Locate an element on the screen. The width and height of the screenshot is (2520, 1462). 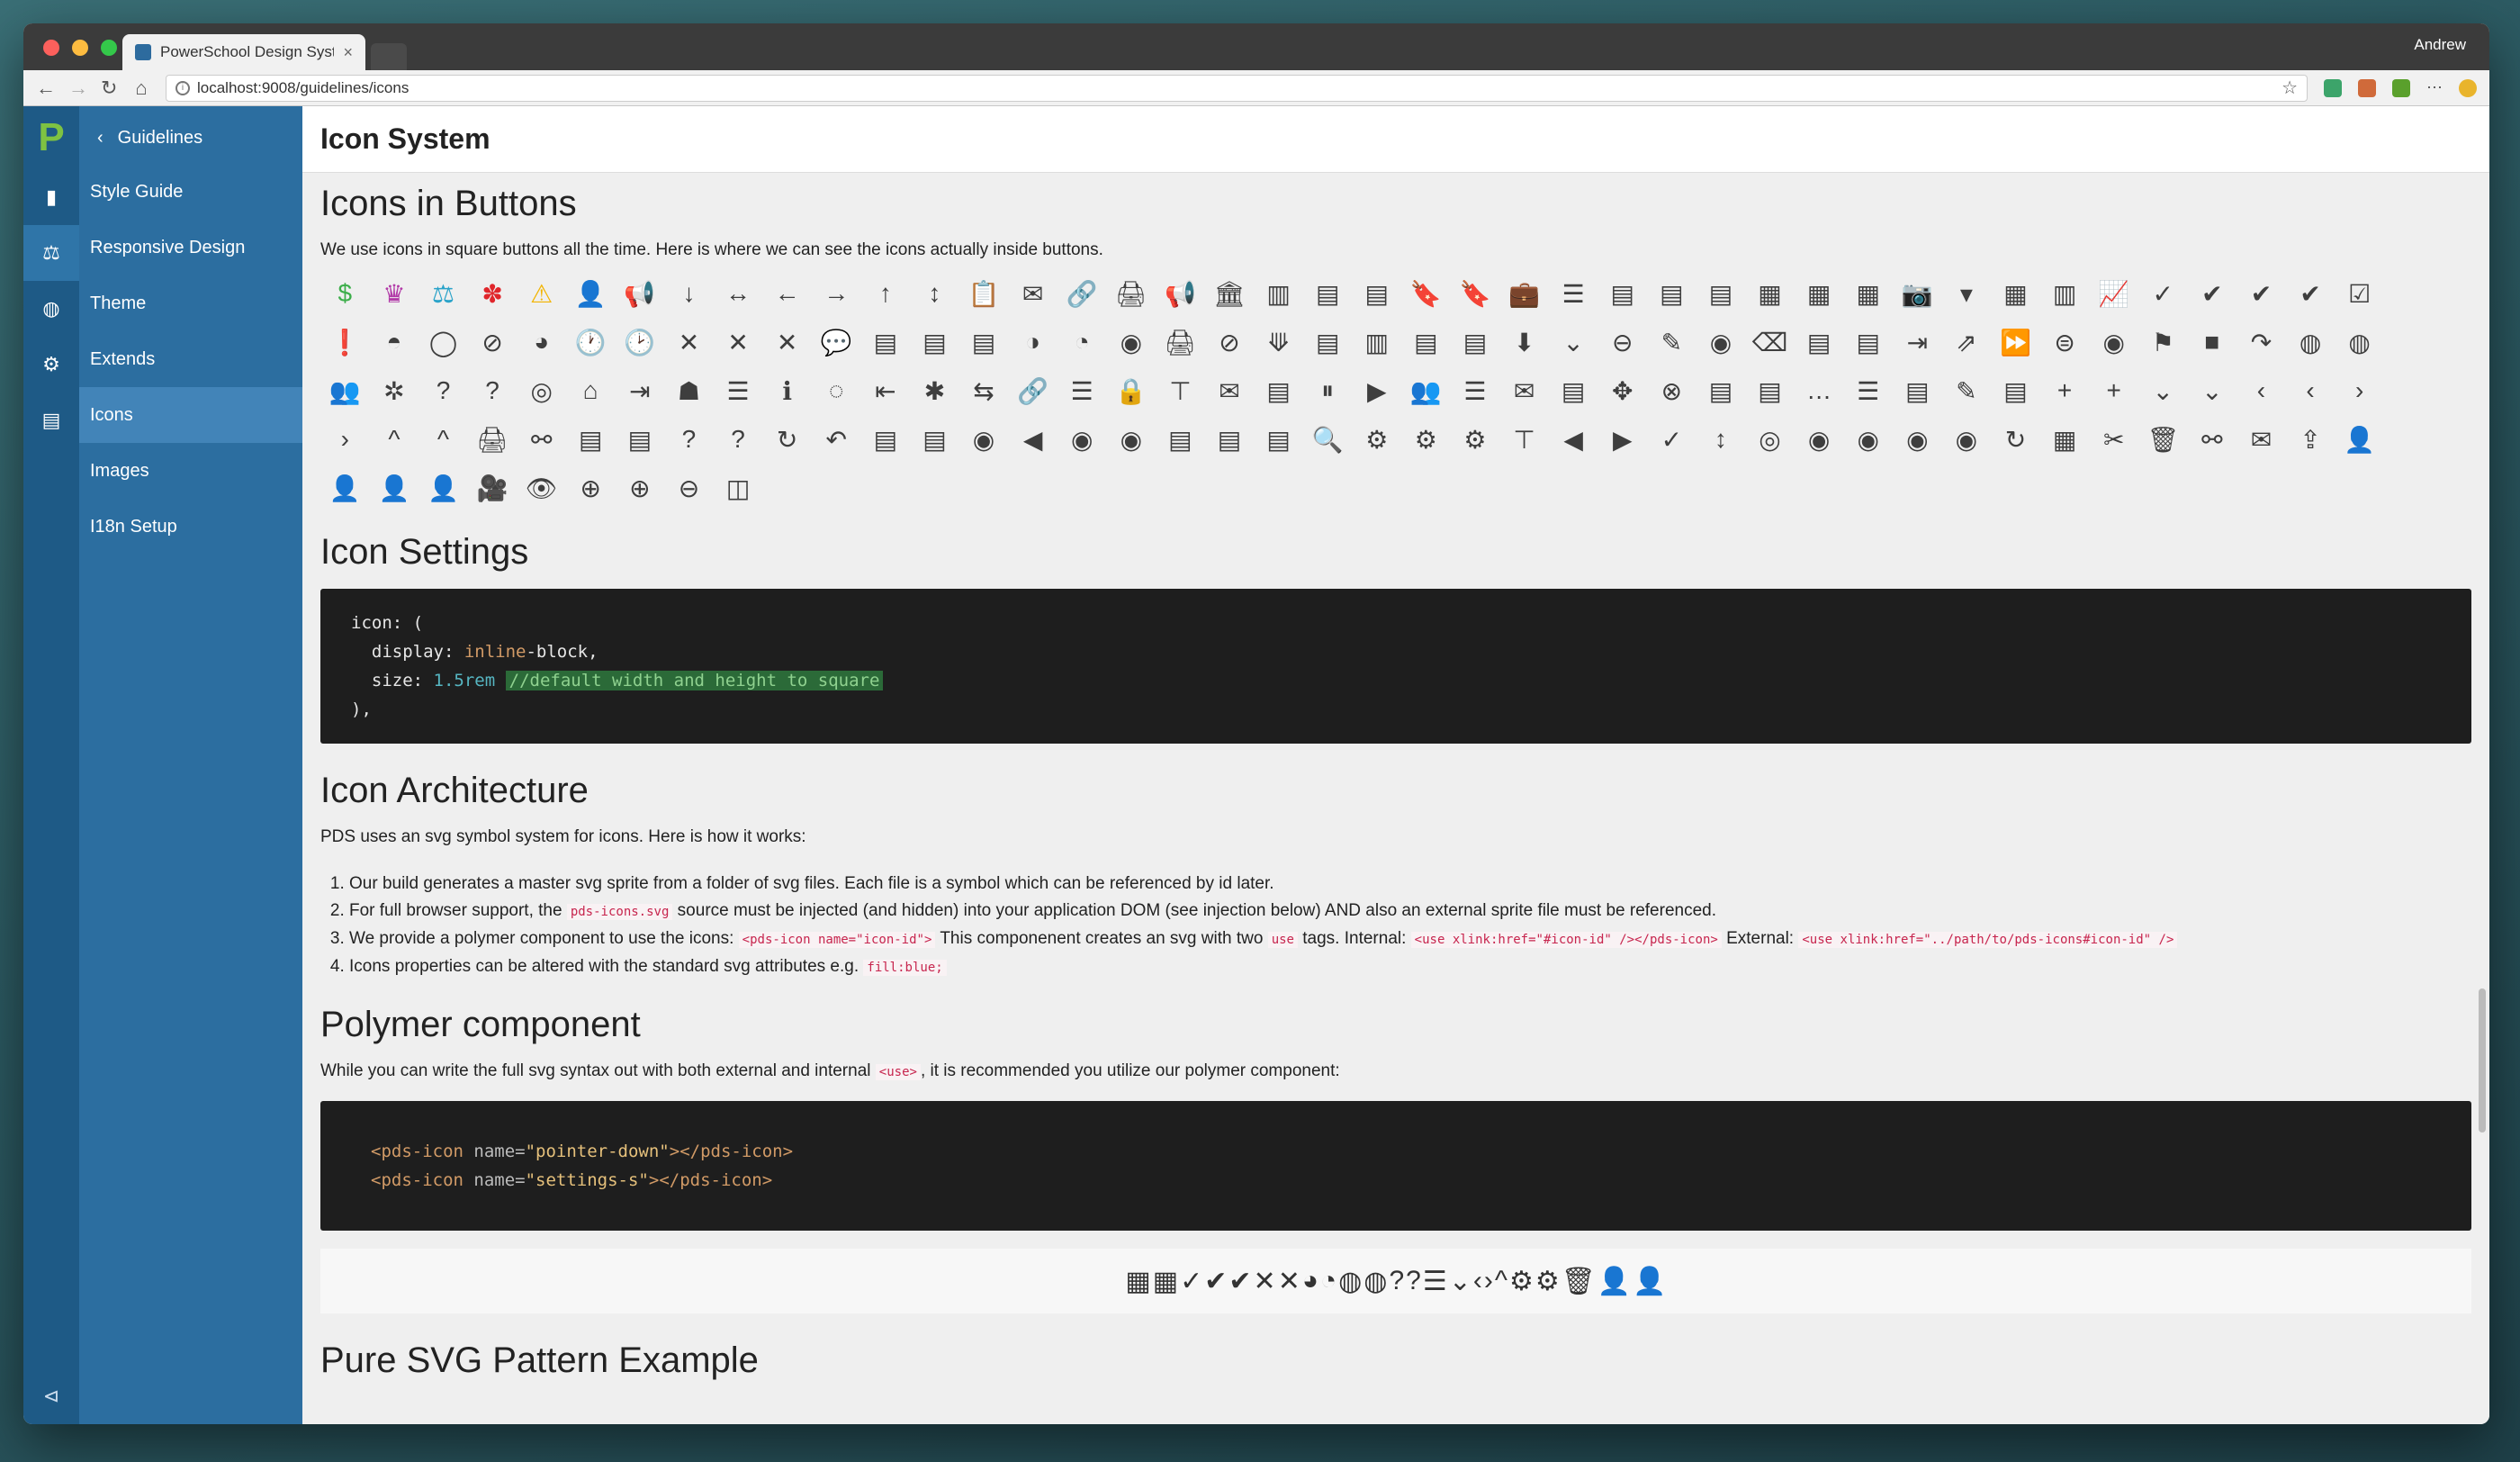
icon-button: ◌ is located at coordinates (836, 390).